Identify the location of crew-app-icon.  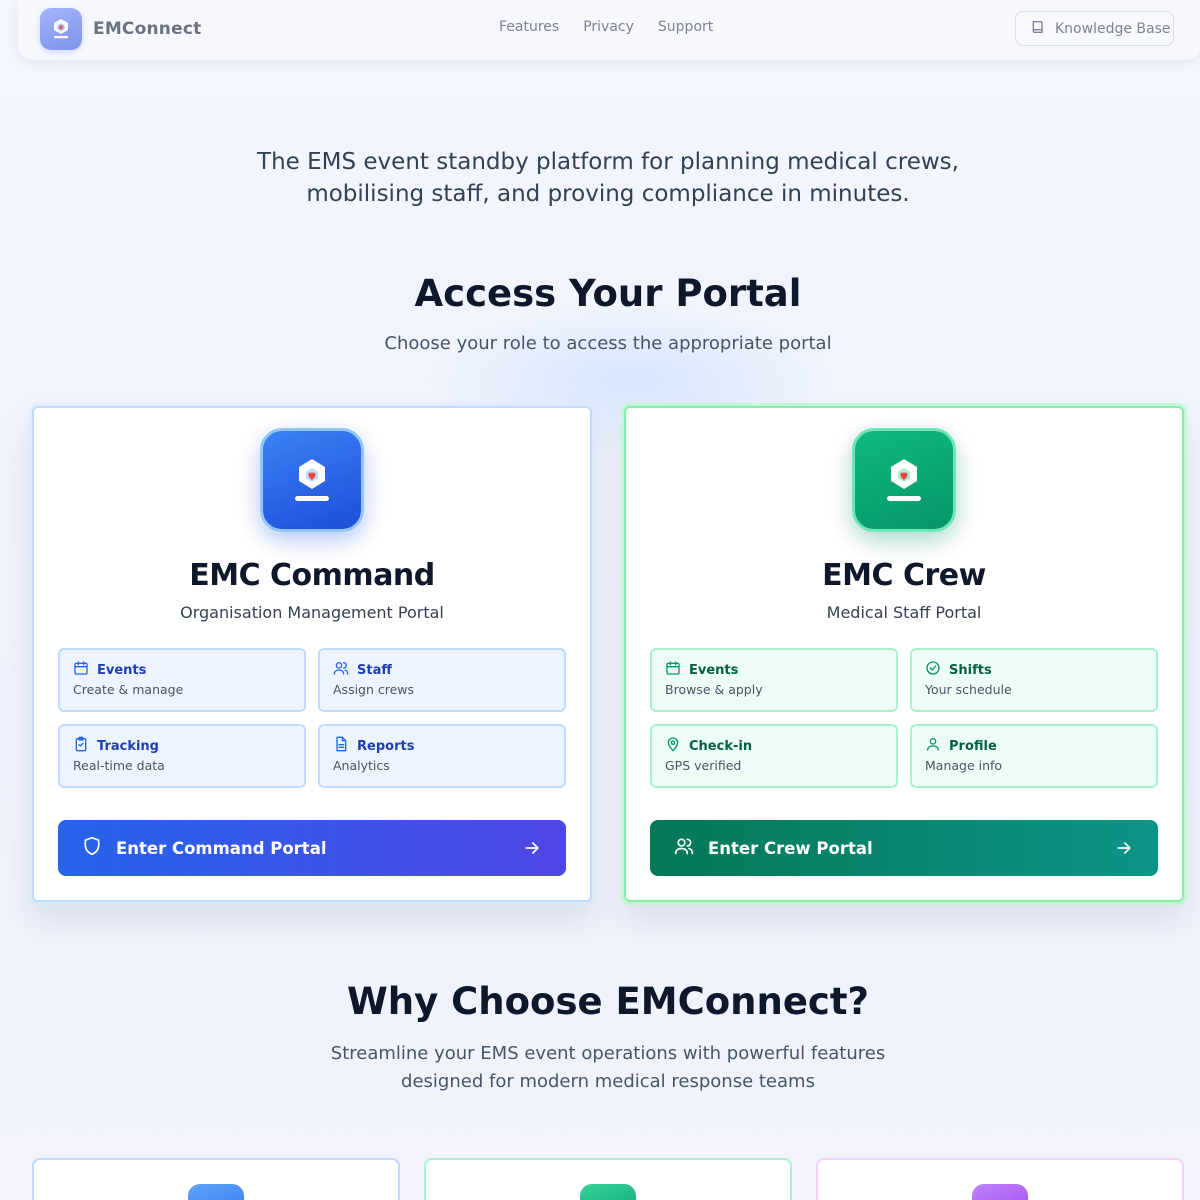
(904, 480).